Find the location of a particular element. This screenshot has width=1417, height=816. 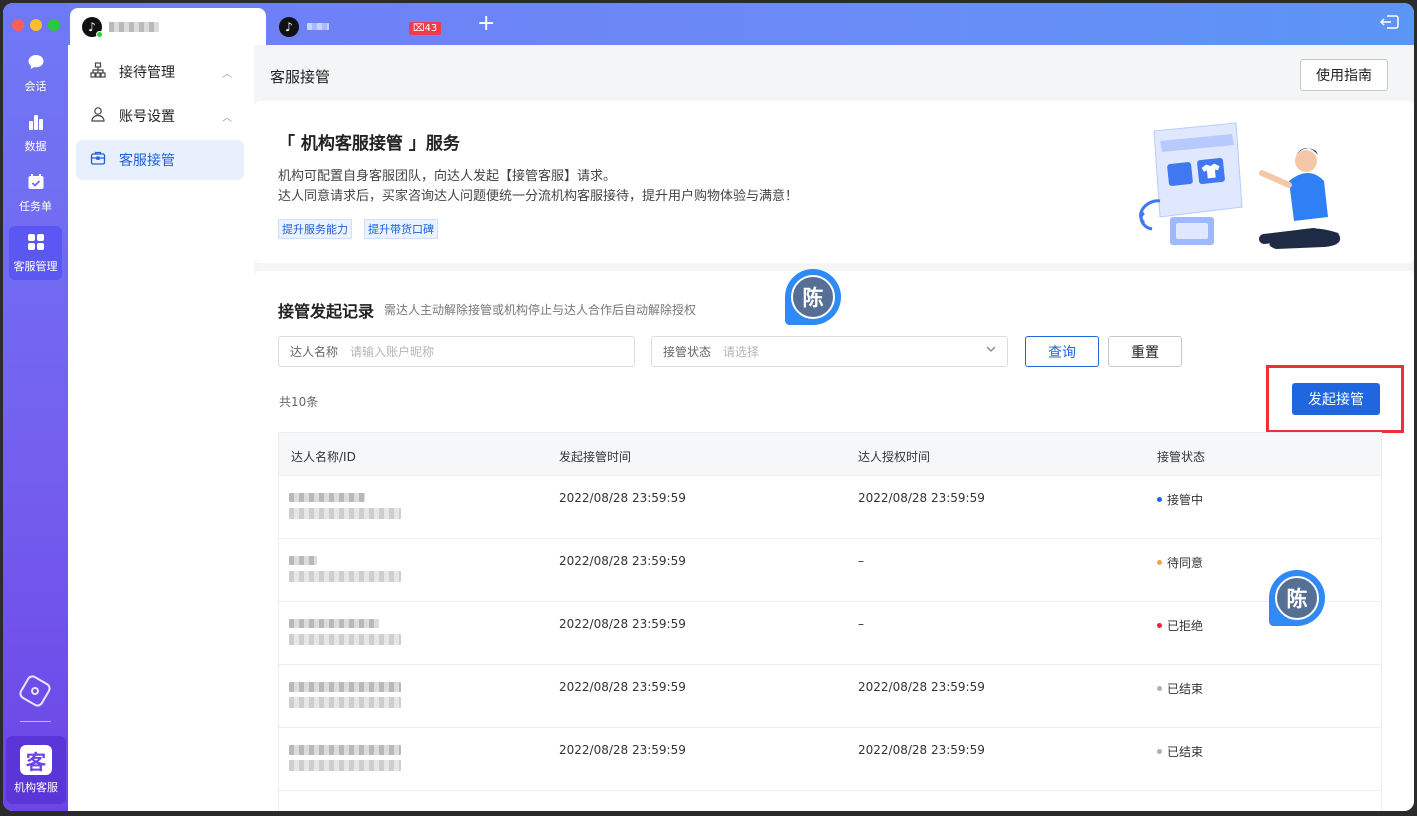

feature-tag: 提升带货口碑 is located at coordinates (401, 229).